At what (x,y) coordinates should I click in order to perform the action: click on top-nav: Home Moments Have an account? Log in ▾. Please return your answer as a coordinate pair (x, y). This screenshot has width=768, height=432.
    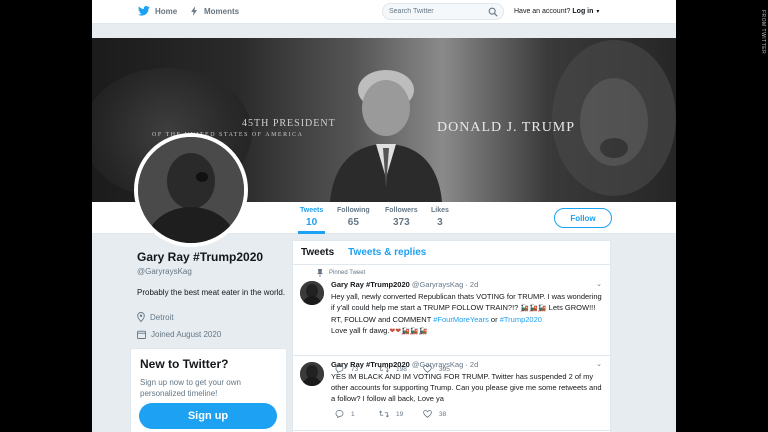
    Looking at the image, I should click on (384, 12).